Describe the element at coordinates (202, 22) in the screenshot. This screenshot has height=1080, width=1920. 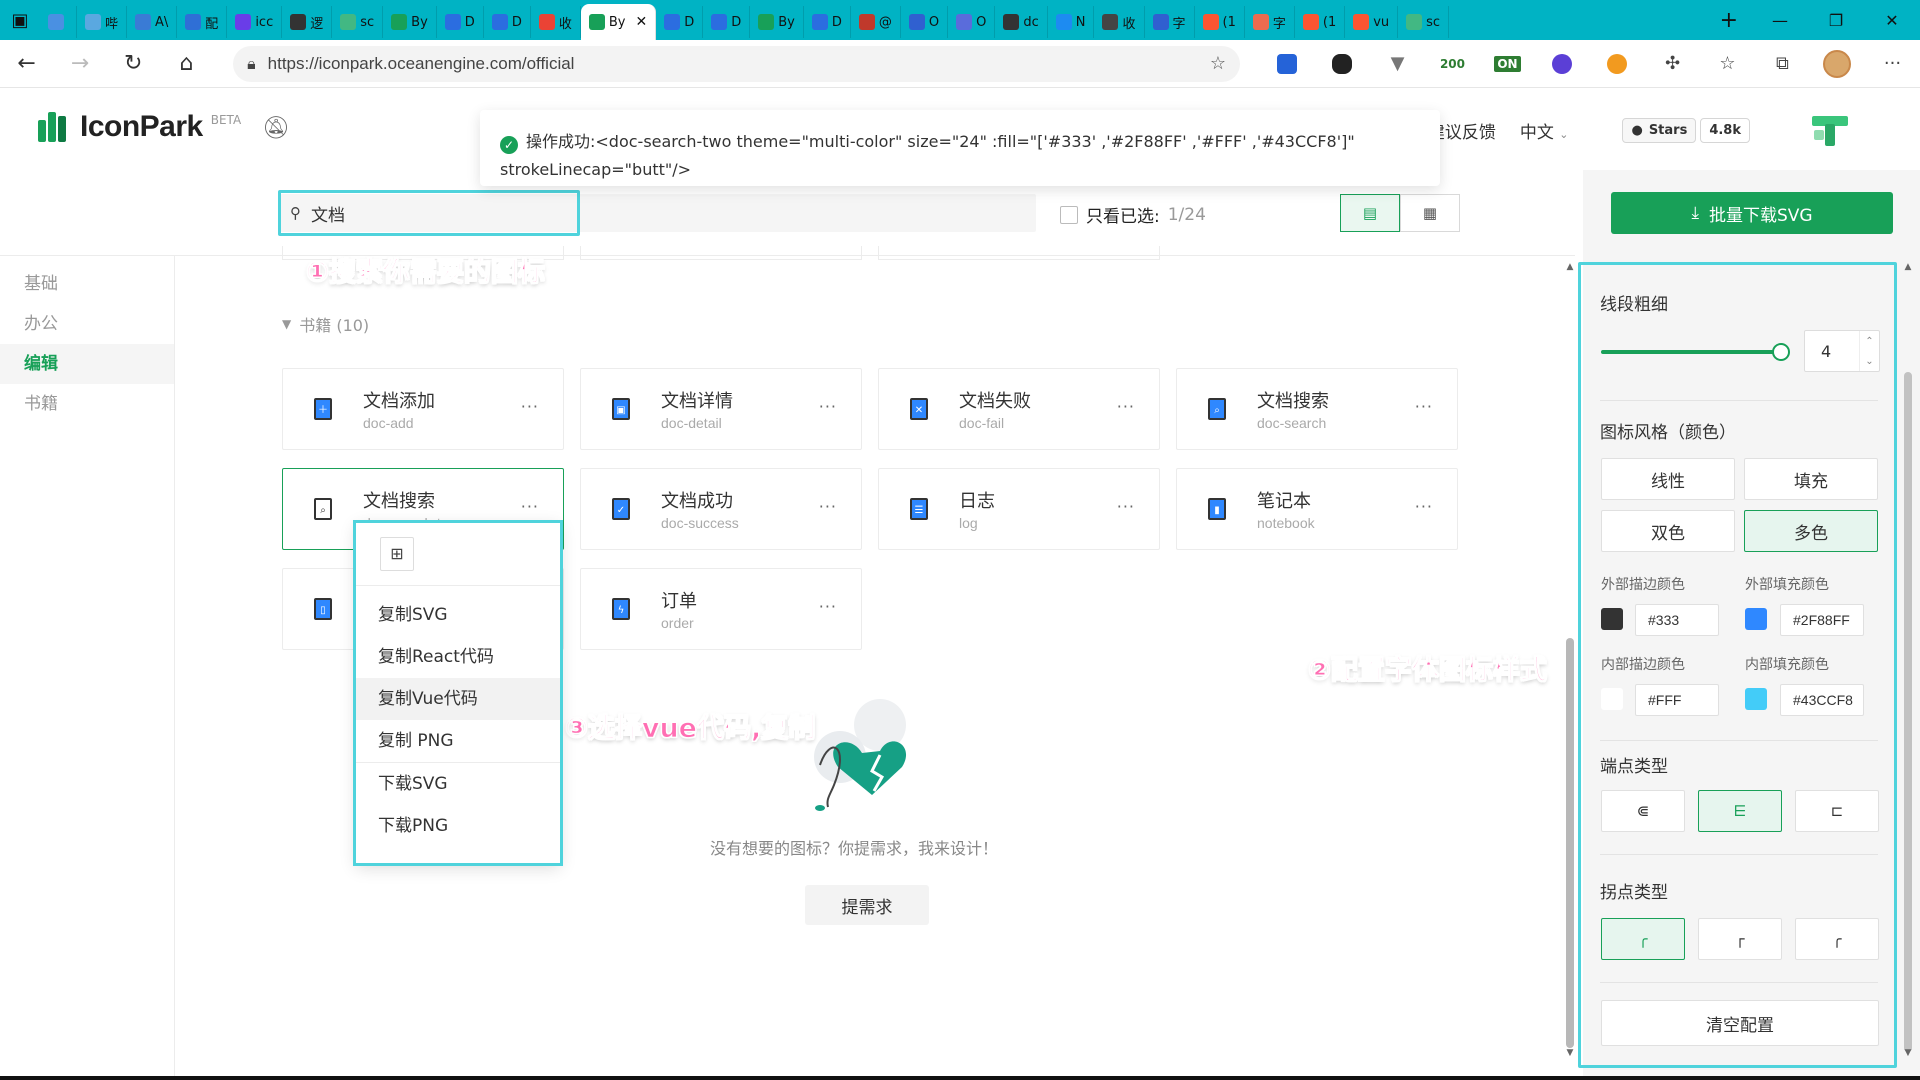
I see `browser-tab: 配` at that location.